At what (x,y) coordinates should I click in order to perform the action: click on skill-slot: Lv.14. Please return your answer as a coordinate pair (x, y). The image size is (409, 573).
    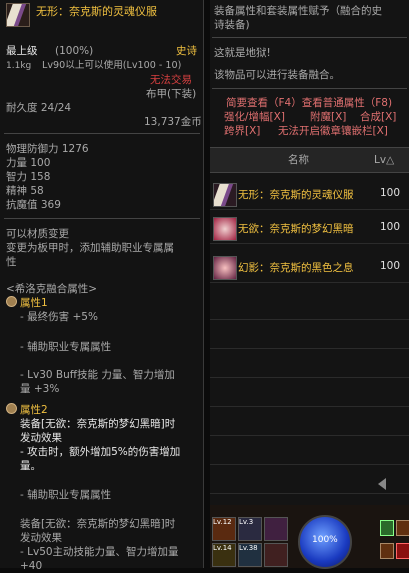
    Looking at the image, I should click on (224, 555).